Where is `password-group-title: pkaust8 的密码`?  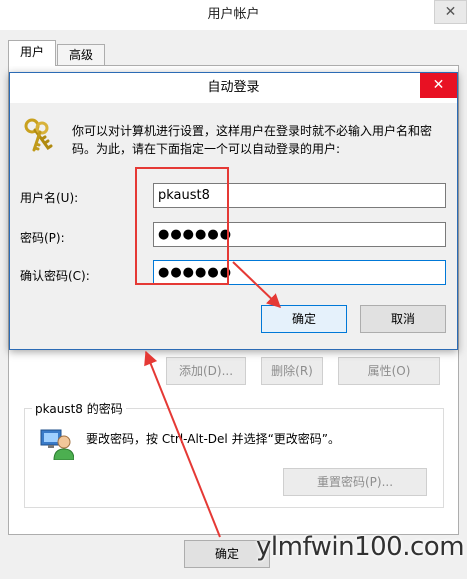 password-group-title: pkaust8 的密码 is located at coordinates (79, 408).